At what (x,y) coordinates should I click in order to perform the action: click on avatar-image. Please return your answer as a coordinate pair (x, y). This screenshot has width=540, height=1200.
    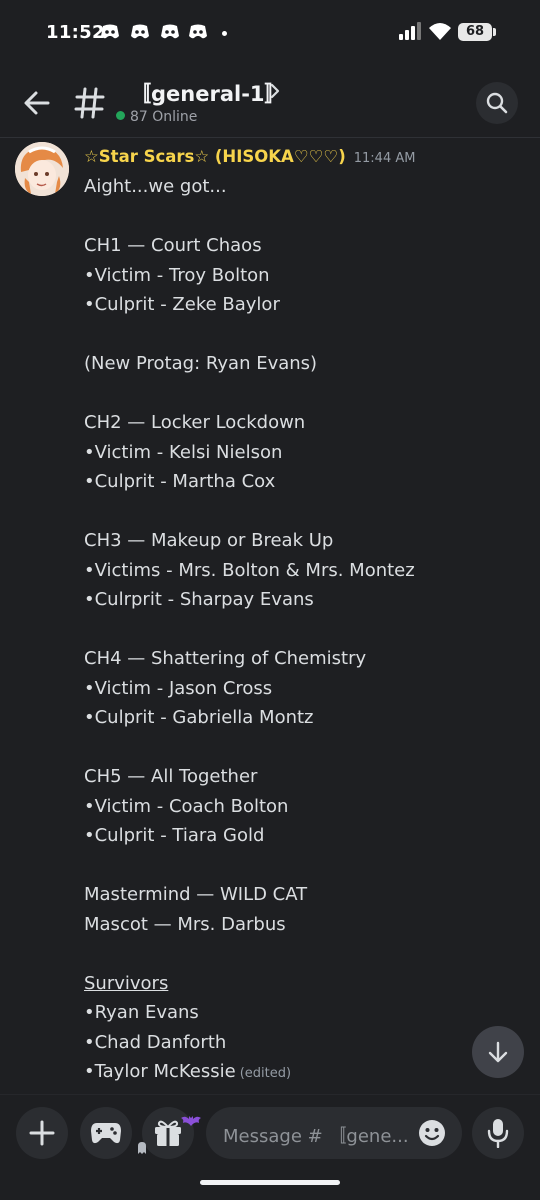
    Looking at the image, I should click on (42, 169).